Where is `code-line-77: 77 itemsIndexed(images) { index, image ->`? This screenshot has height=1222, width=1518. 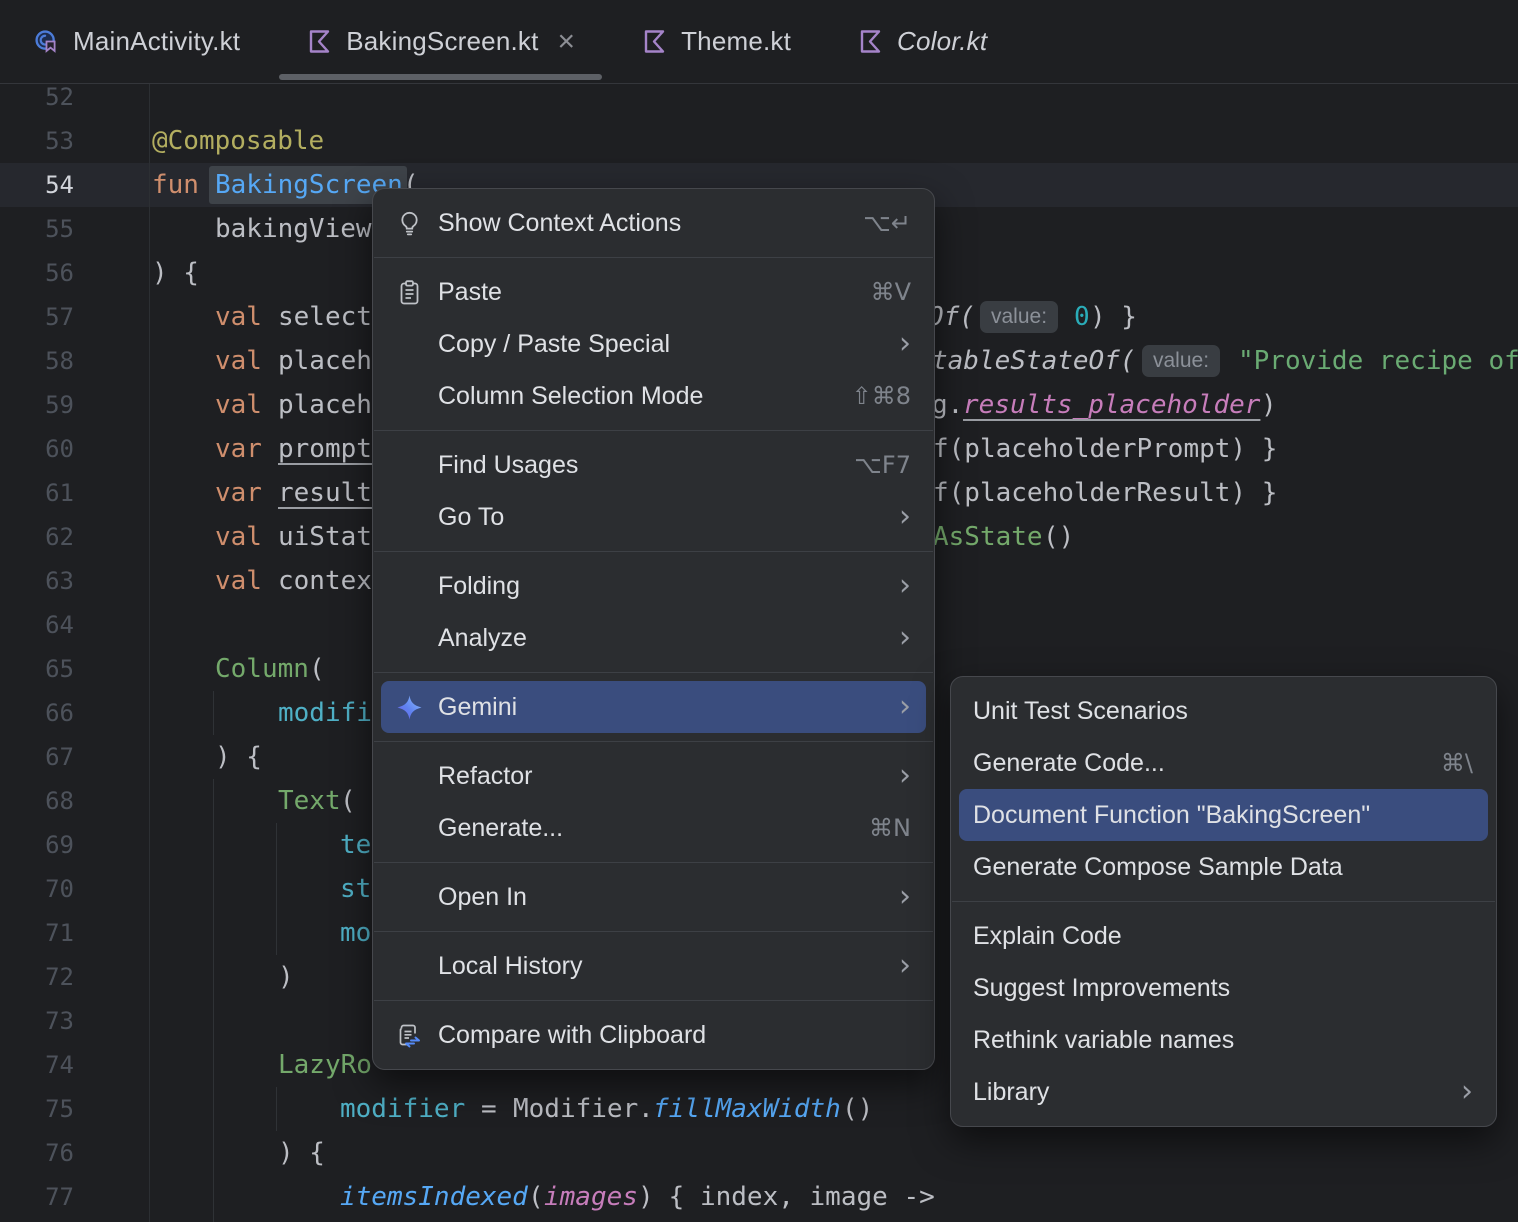 code-line-77: 77 itemsIndexed(images) { index, image -> is located at coordinates (759, 1197).